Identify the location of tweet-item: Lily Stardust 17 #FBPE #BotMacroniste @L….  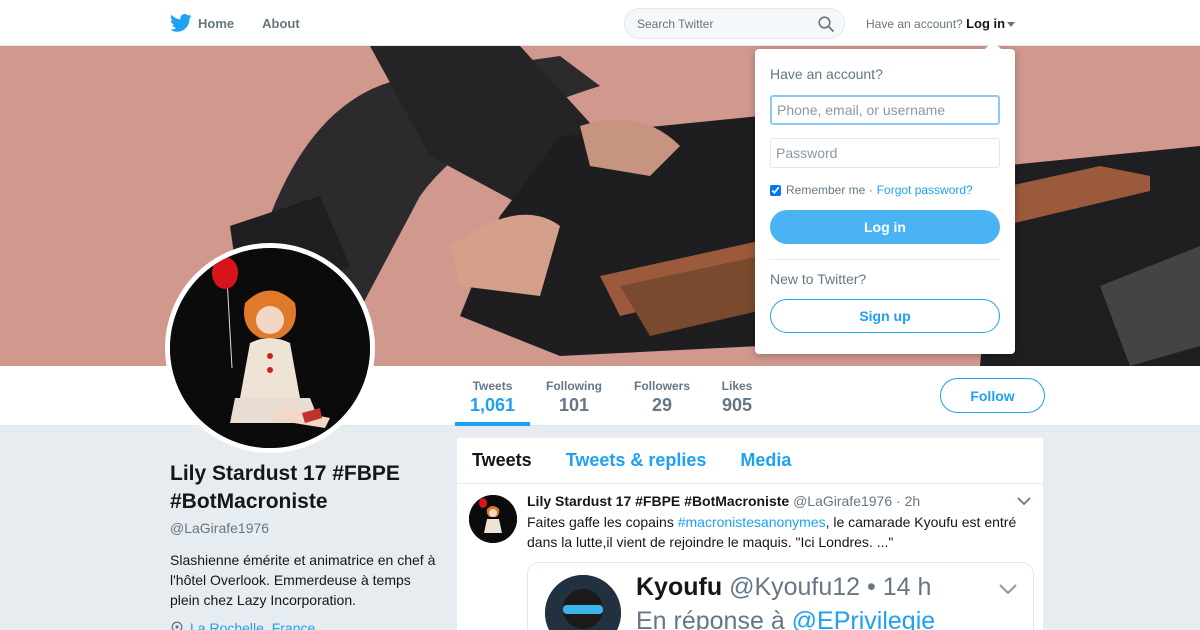
(750, 557).